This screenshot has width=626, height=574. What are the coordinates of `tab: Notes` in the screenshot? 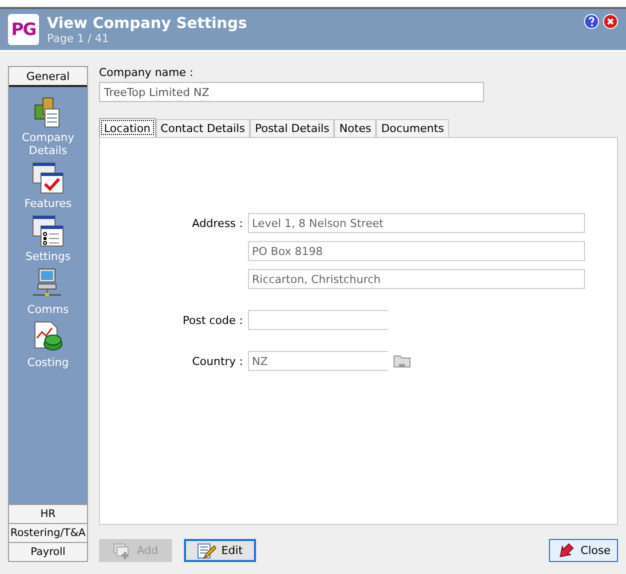 It's located at (355, 128).